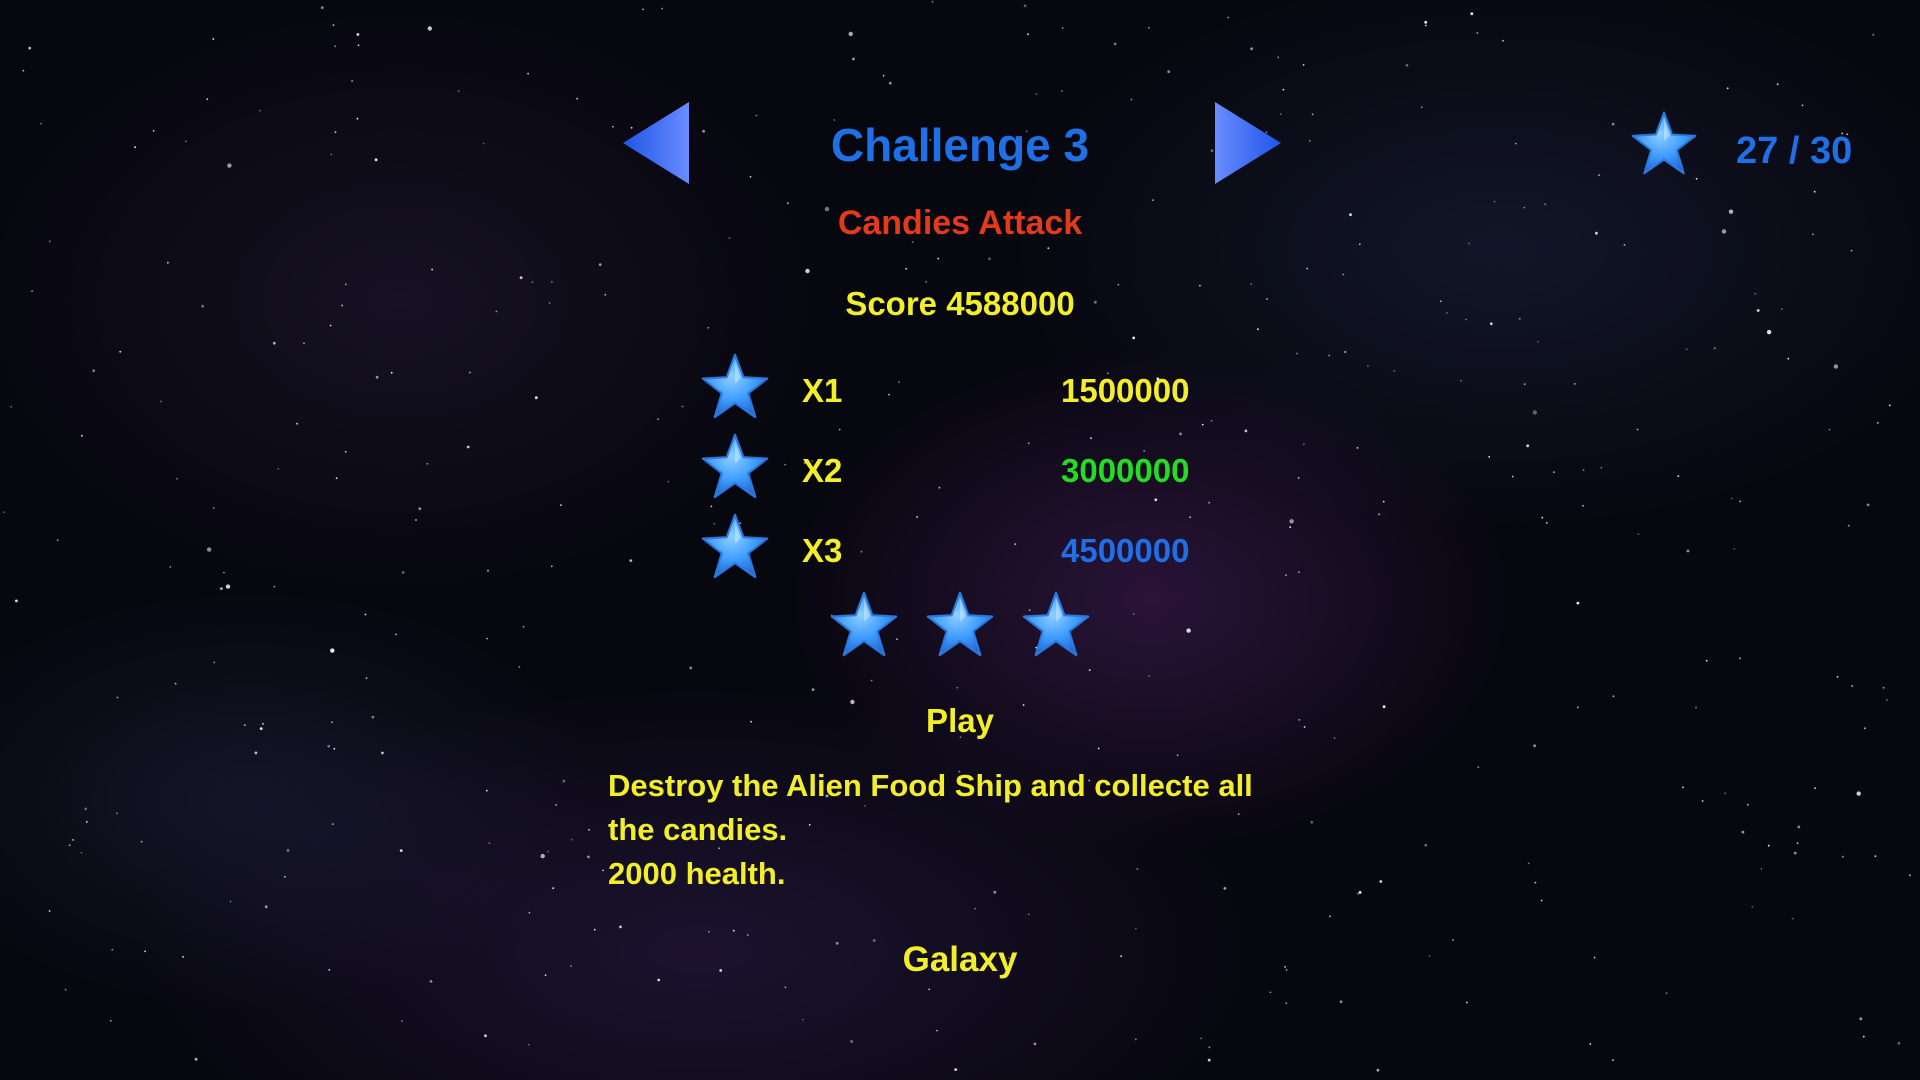 The width and height of the screenshot is (1920, 1080). What do you see at coordinates (960, 960) in the screenshot?
I see `galaxy-button: Galaxy` at bounding box center [960, 960].